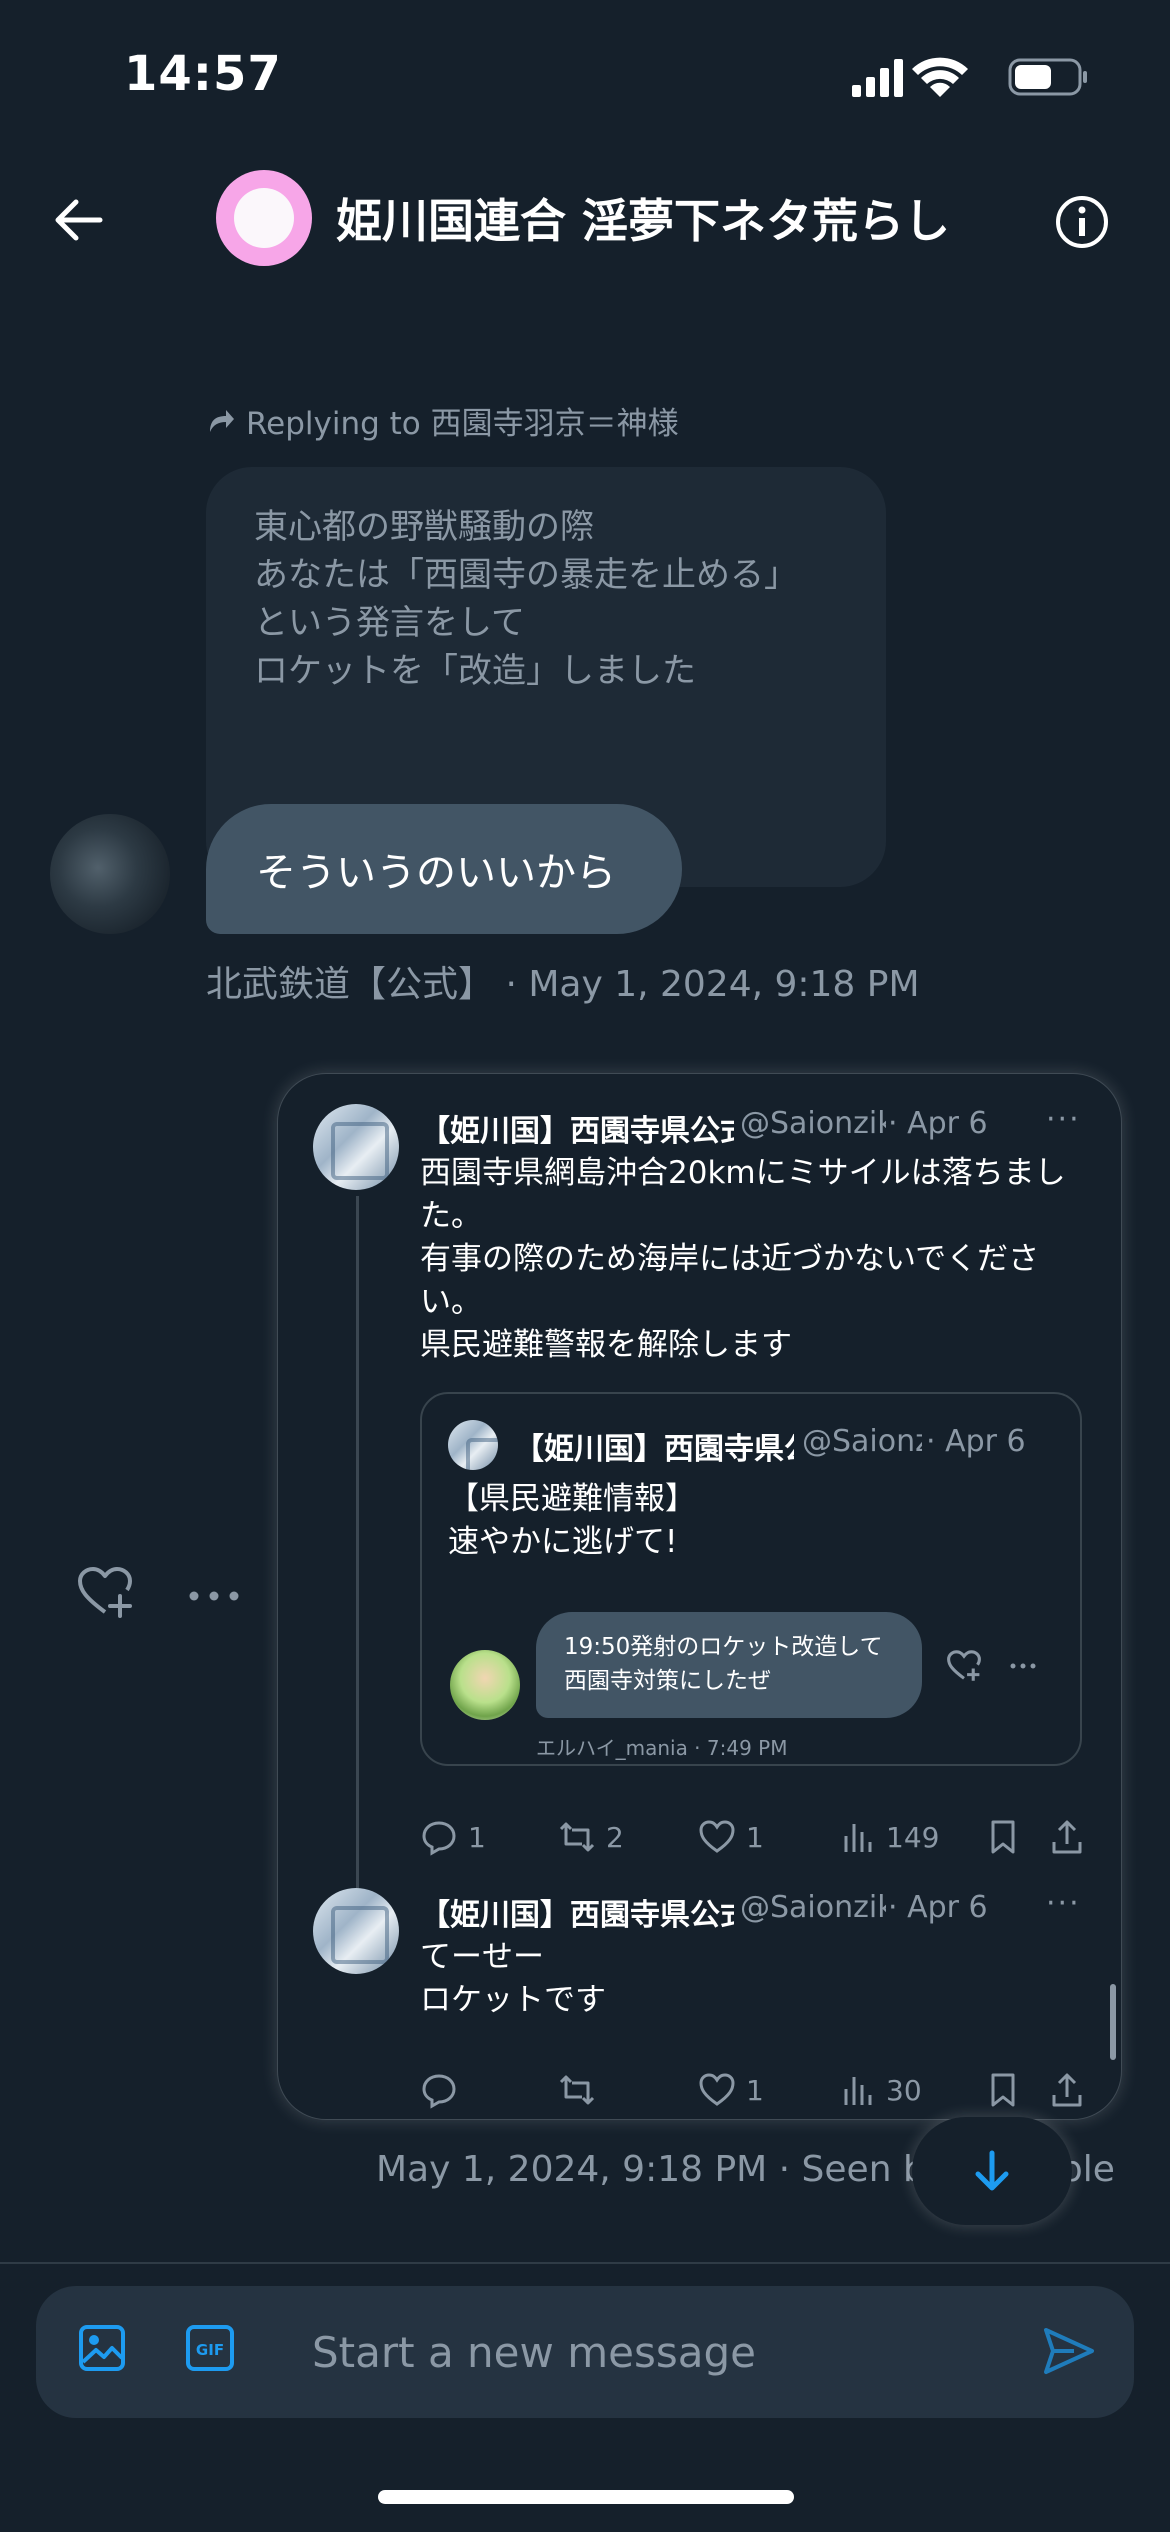  Describe the element at coordinates (436, 873) in the screenshot. I see `received-message-text: そういうのいいから` at that location.